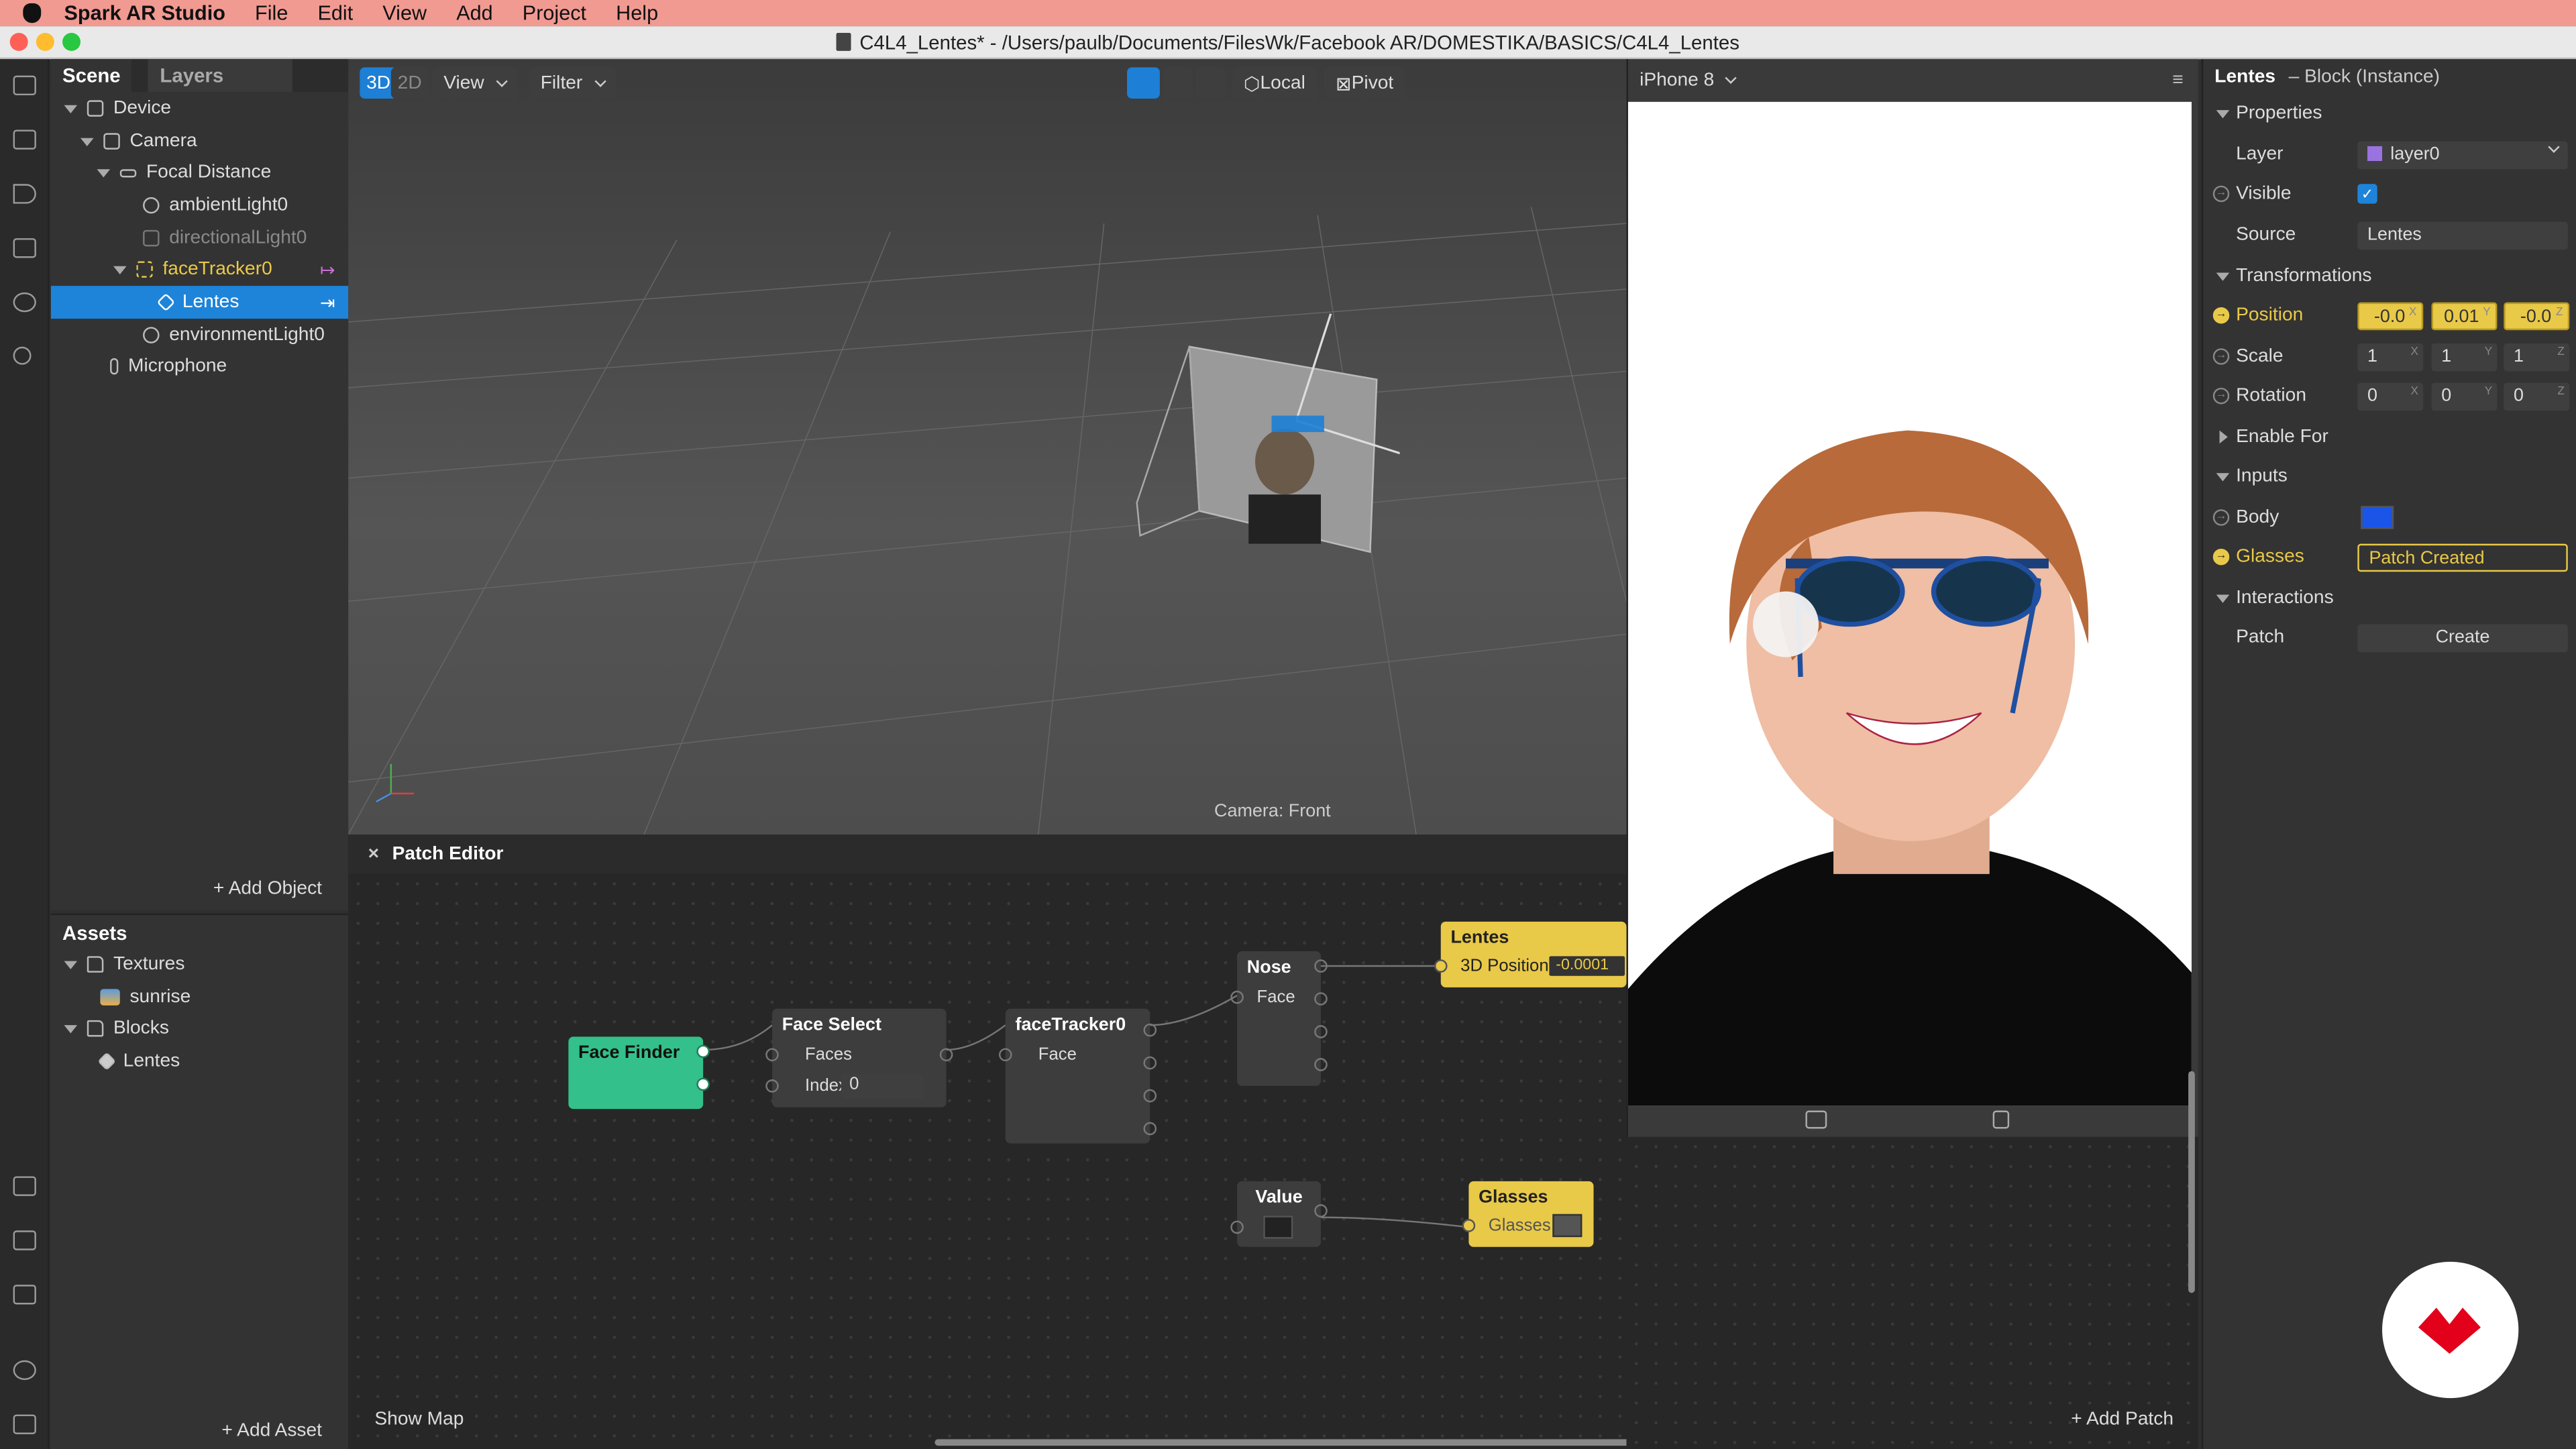 This screenshot has width=2576, height=1449. What do you see at coordinates (24, 1424) in the screenshot?
I see `console-icon` at bounding box center [24, 1424].